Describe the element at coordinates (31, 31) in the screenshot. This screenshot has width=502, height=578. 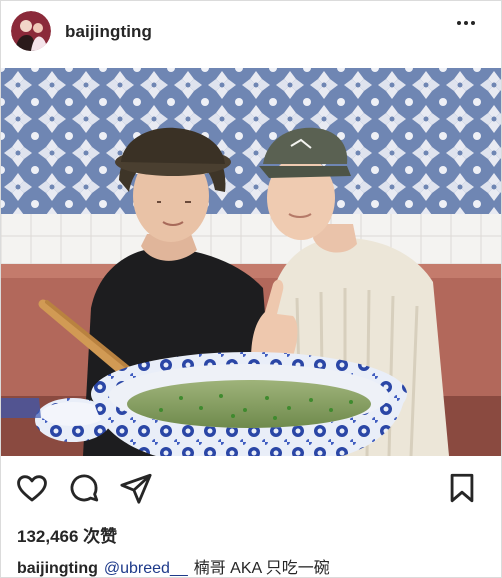
I see `avatar` at that location.